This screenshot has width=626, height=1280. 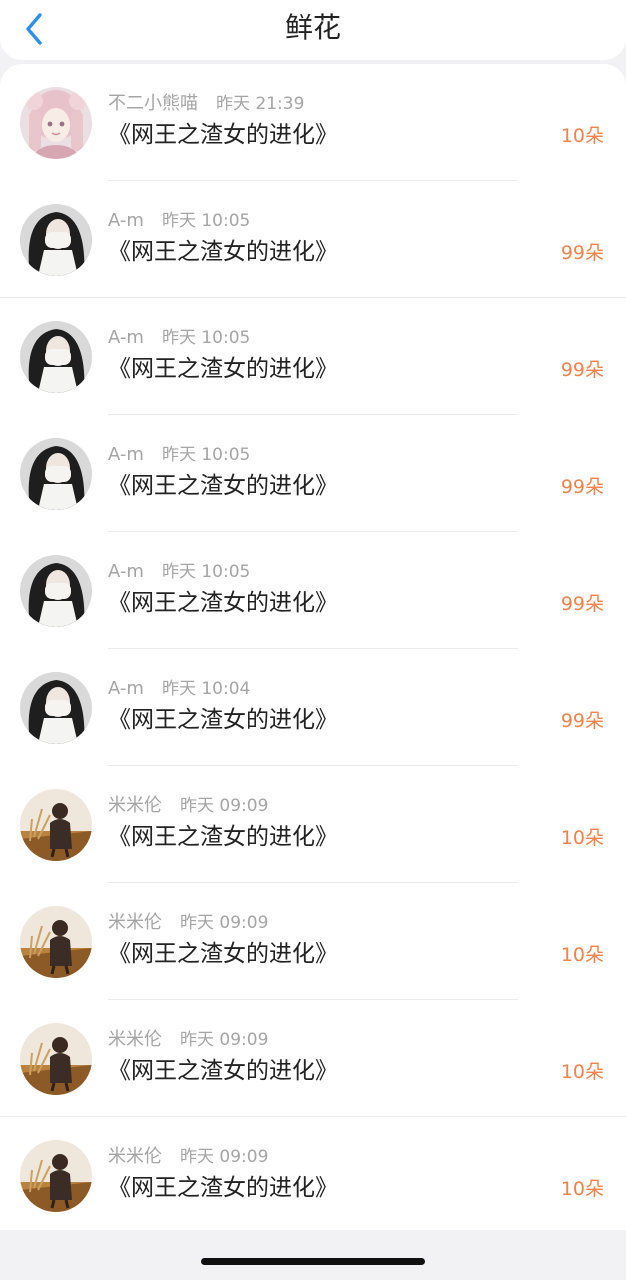 I want to click on timestamp: 昨天 21:39, so click(x=260, y=104).